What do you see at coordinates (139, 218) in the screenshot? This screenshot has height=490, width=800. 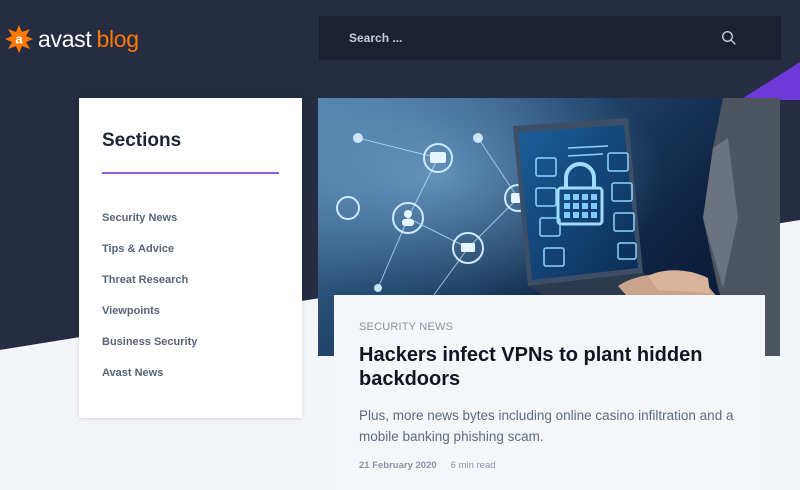 I see `section-link-security-news: Security News` at bounding box center [139, 218].